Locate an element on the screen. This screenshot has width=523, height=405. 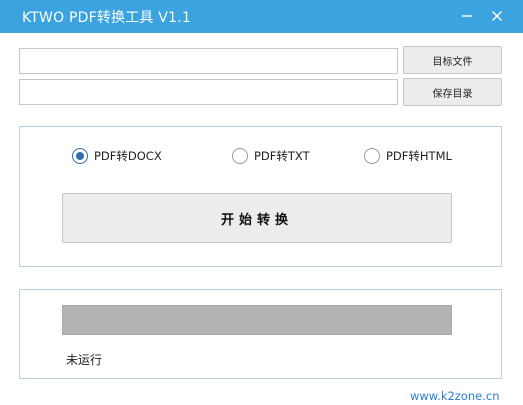
title-bar: KTWO PDF转换工具 V1.1 is located at coordinates (261, 16).